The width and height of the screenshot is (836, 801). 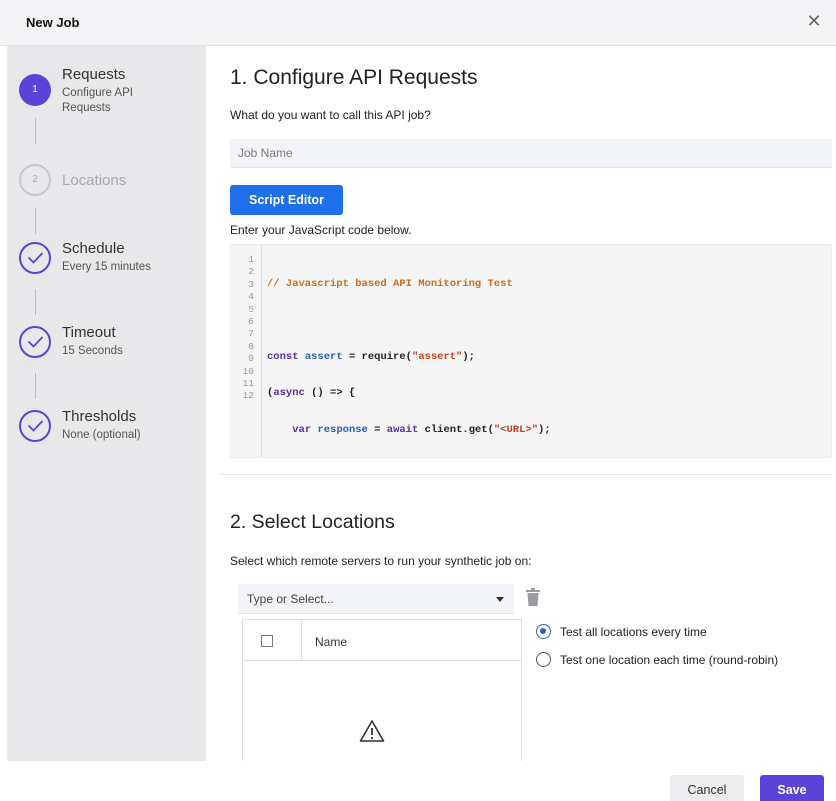 What do you see at coordinates (312, 522) in the screenshot?
I see `section-heading-locations: 2. Select Locations` at bounding box center [312, 522].